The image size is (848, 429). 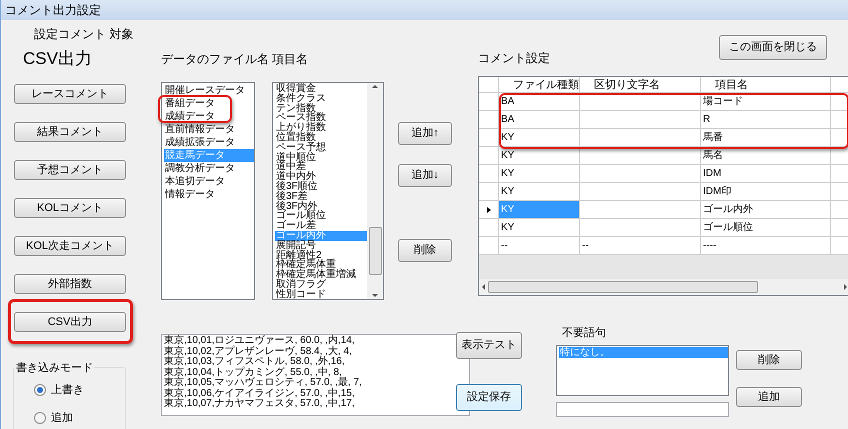 What do you see at coordinates (766, 191) in the screenshot?
I see `table-cell: IDM印` at bounding box center [766, 191].